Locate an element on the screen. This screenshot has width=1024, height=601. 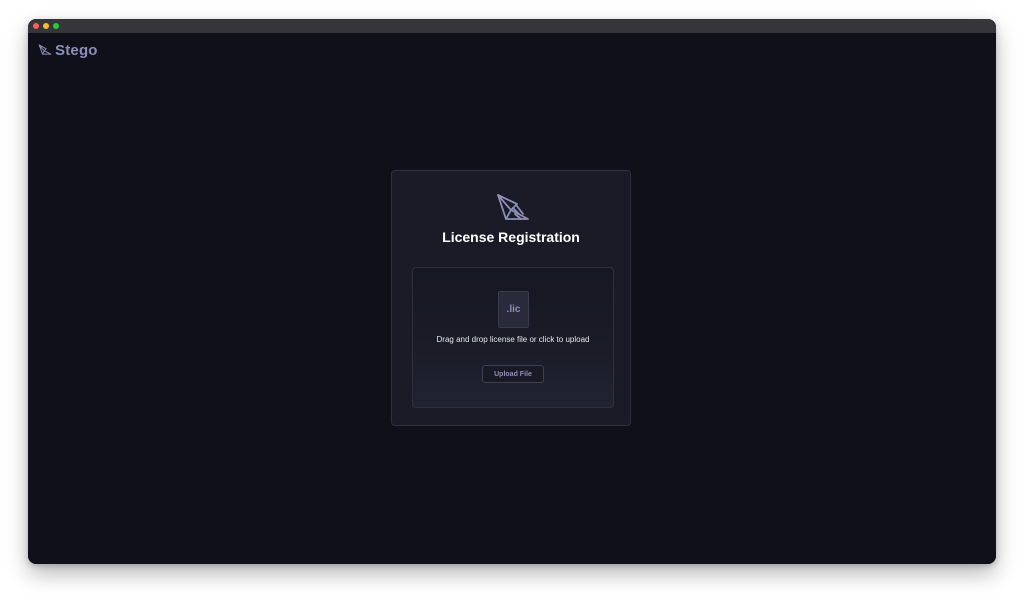
license-file-icon: .lic is located at coordinates (513, 309).